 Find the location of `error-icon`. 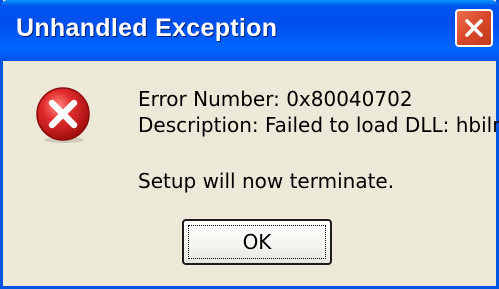

error-icon is located at coordinates (63, 115).